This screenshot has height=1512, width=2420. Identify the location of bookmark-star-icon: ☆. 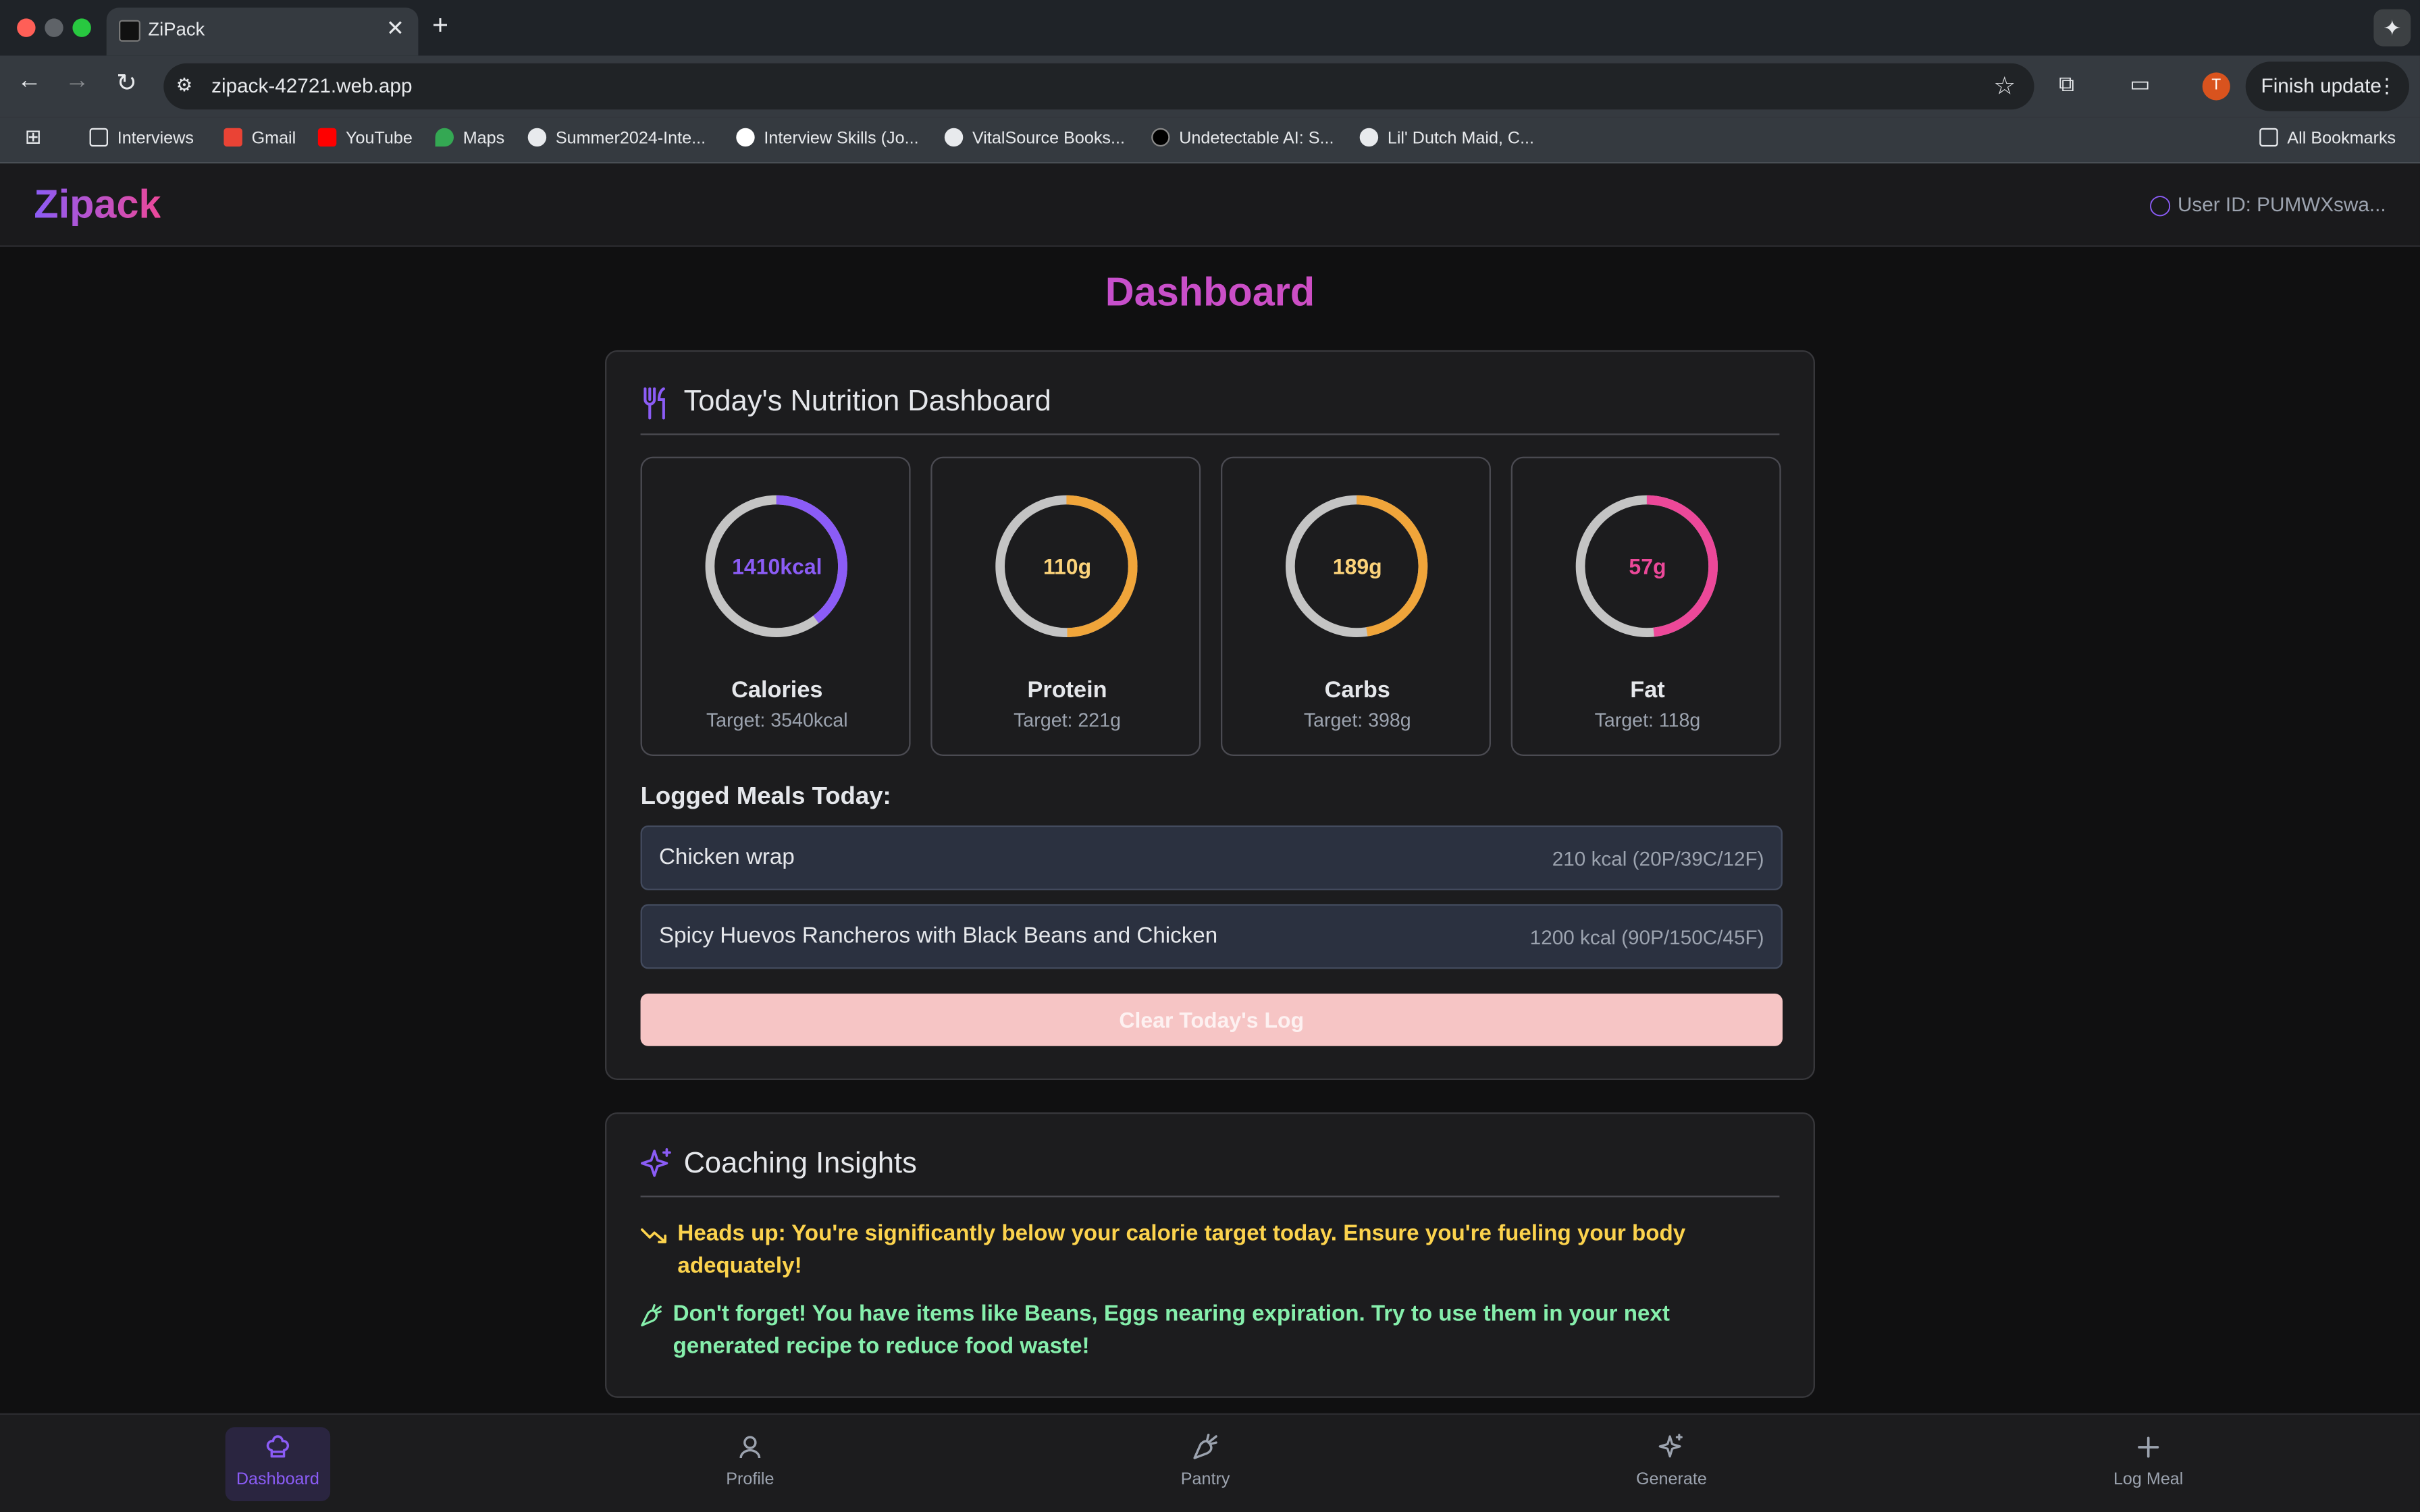
(2004, 87).